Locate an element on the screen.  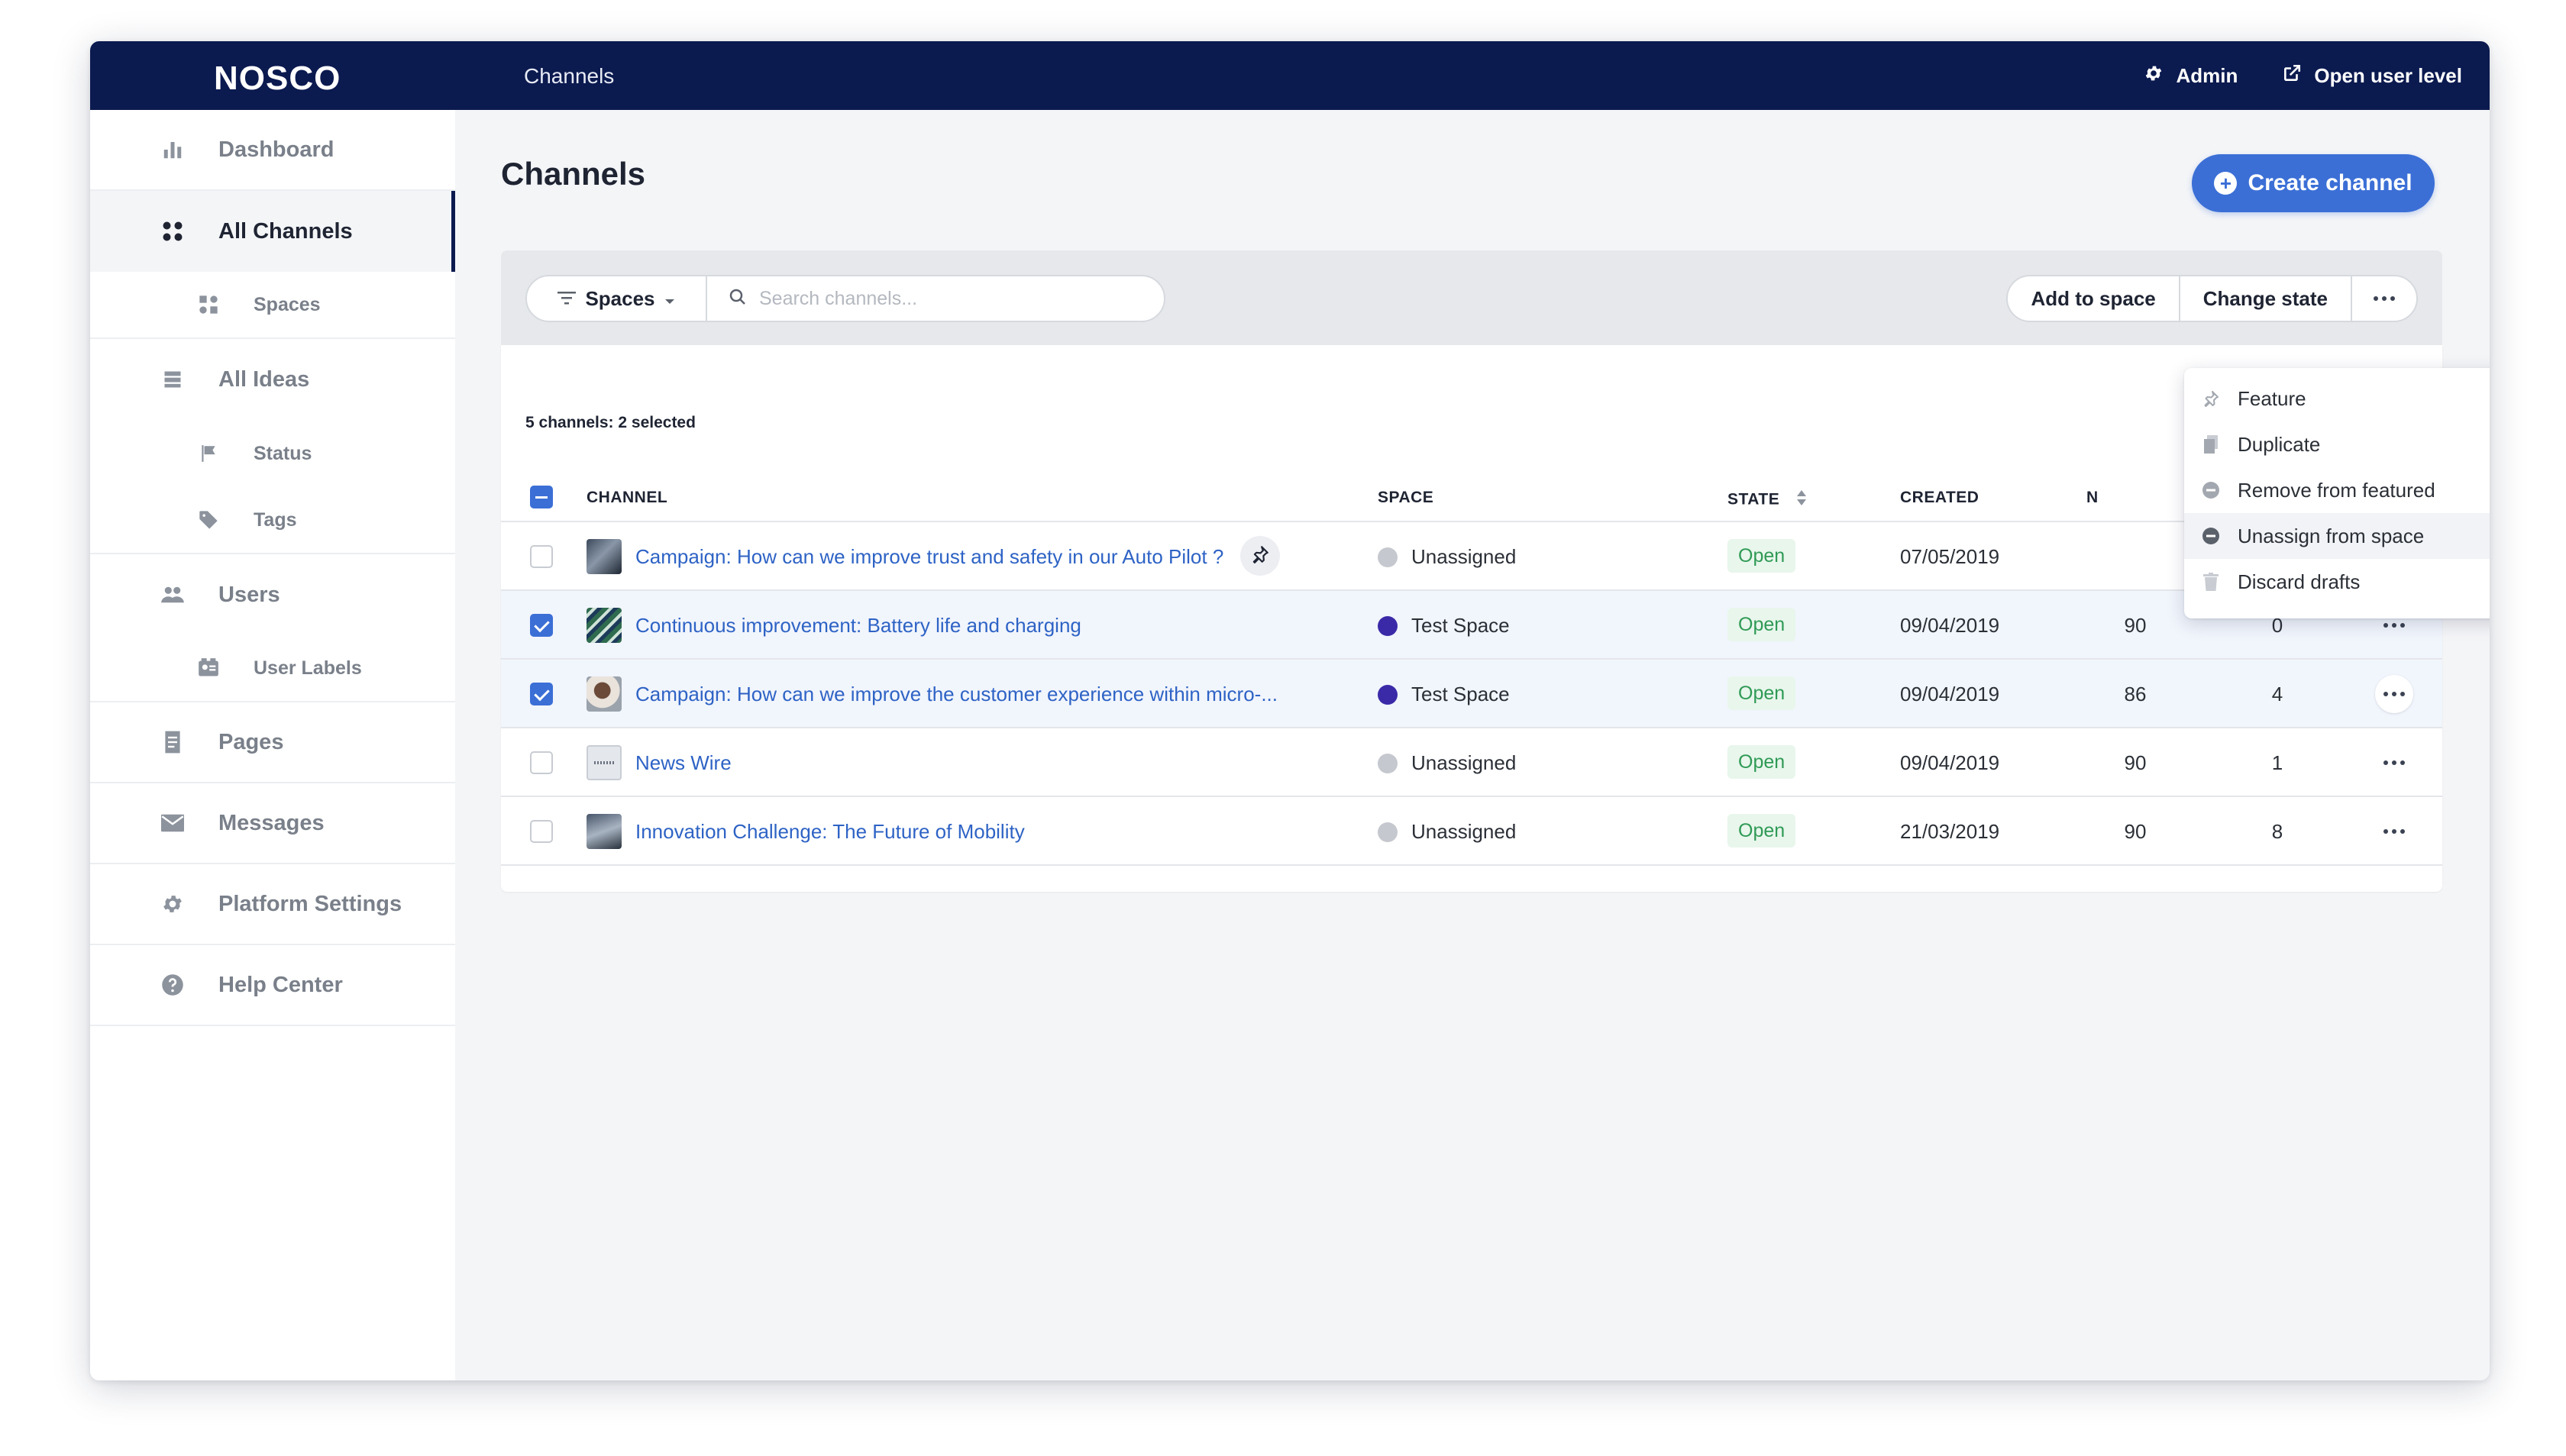
menu-item-feature: Feature is located at coordinates (2337, 398).